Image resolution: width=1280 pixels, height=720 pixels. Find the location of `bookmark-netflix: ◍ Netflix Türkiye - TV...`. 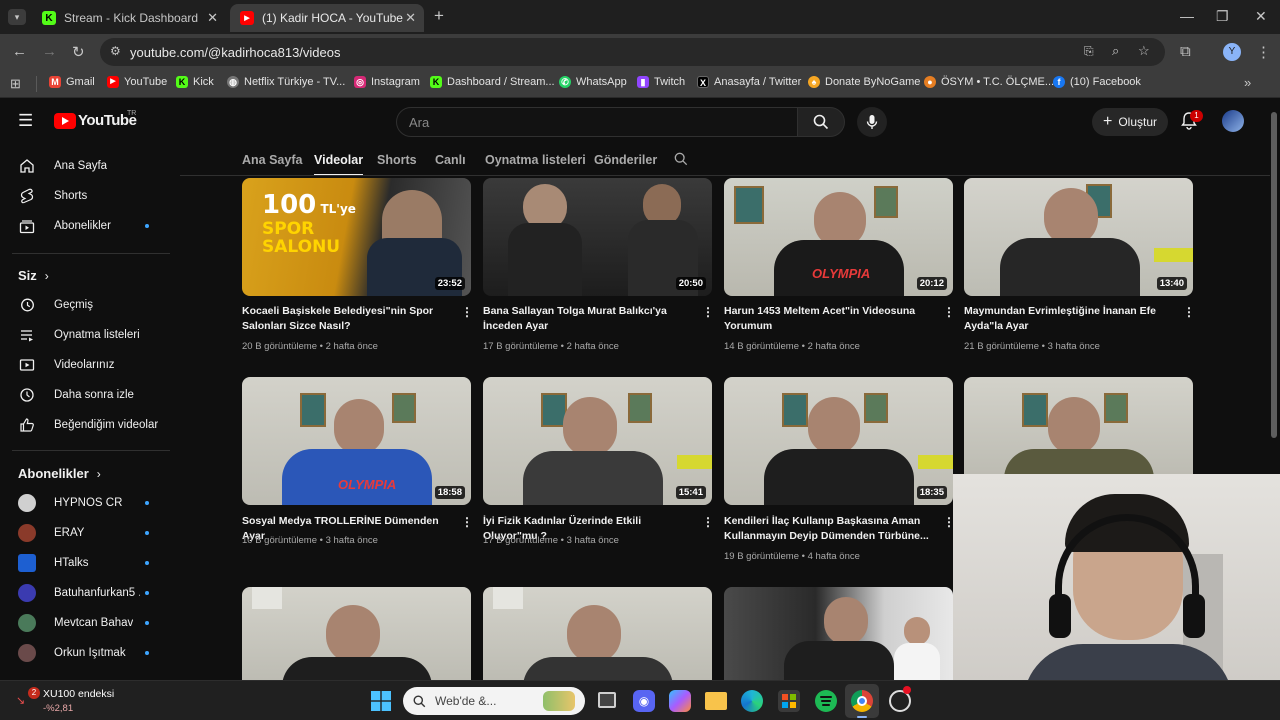

bookmark-netflix: ◍ Netflix Türkiye - TV... is located at coordinates (286, 82).